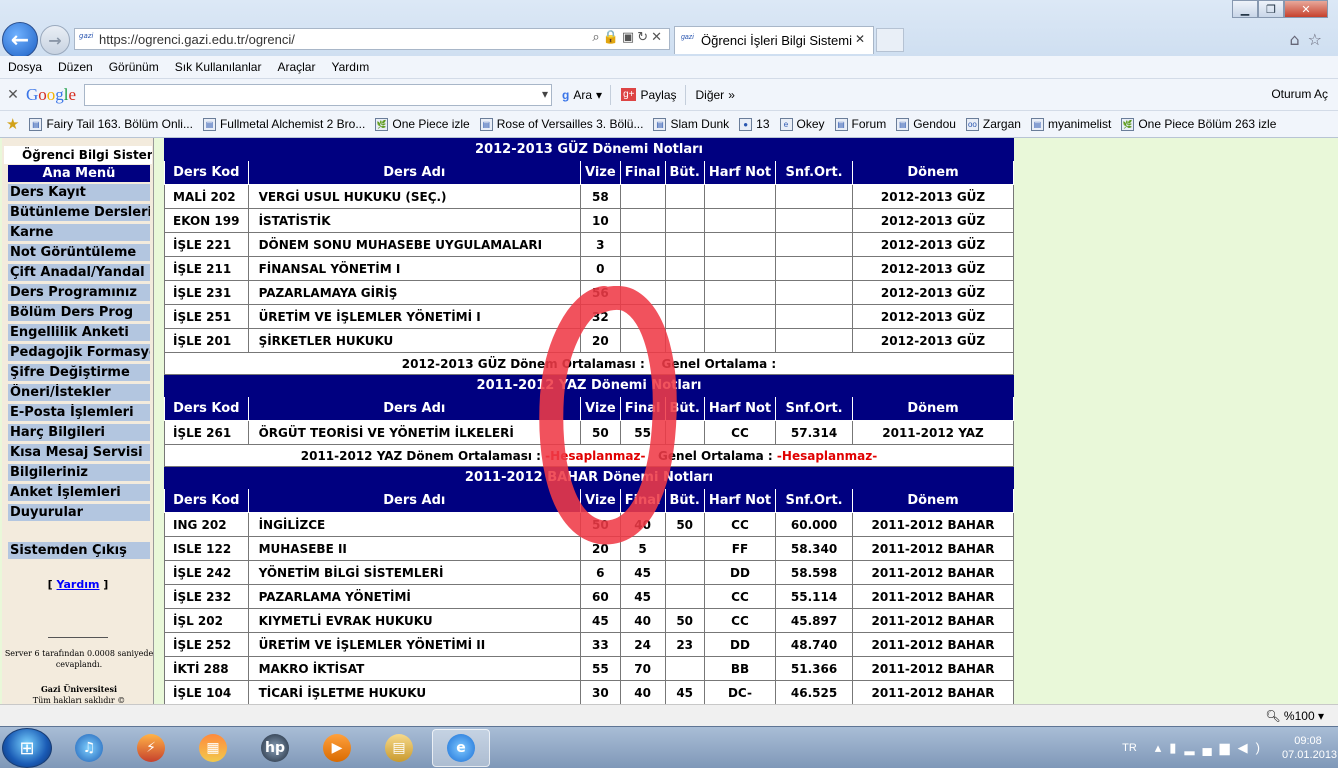 This screenshot has width=1338, height=769. What do you see at coordinates (642, 692) in the screenshot?
I see `cell-final: 40` at bounding box center [642, 692].